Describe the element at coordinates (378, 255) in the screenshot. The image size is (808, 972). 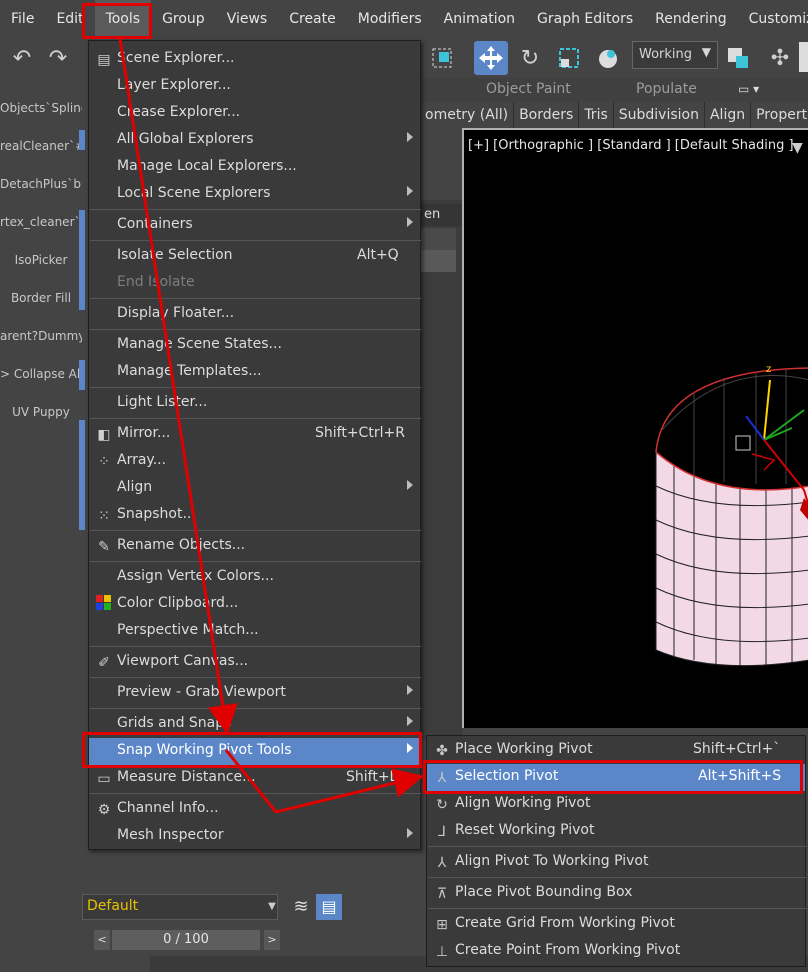
I see `menu-item-shortcut: Alt+Q` at that location.